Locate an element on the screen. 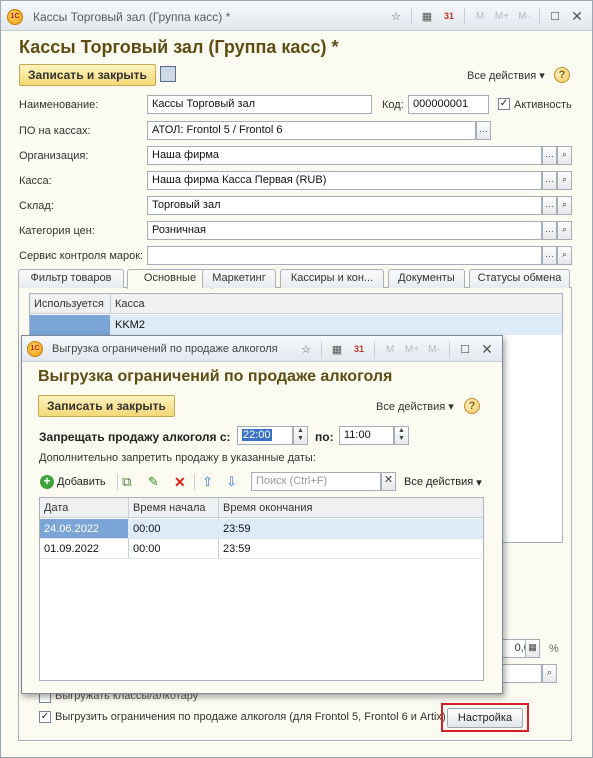 The width and height of the screenshot is (593, 758). col-end-time: Время окончания is located at coordinates (268, 508).